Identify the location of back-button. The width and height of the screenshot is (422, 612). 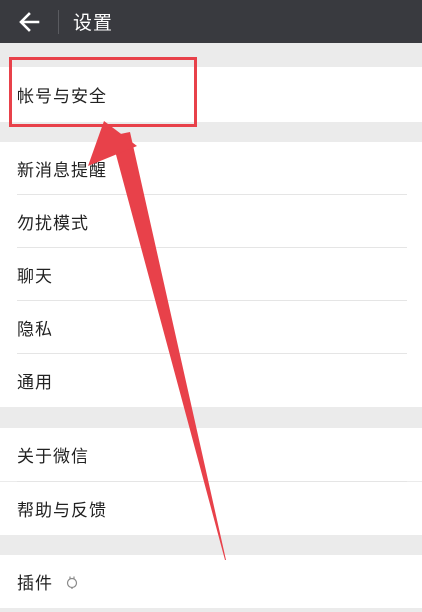
(29, 21).